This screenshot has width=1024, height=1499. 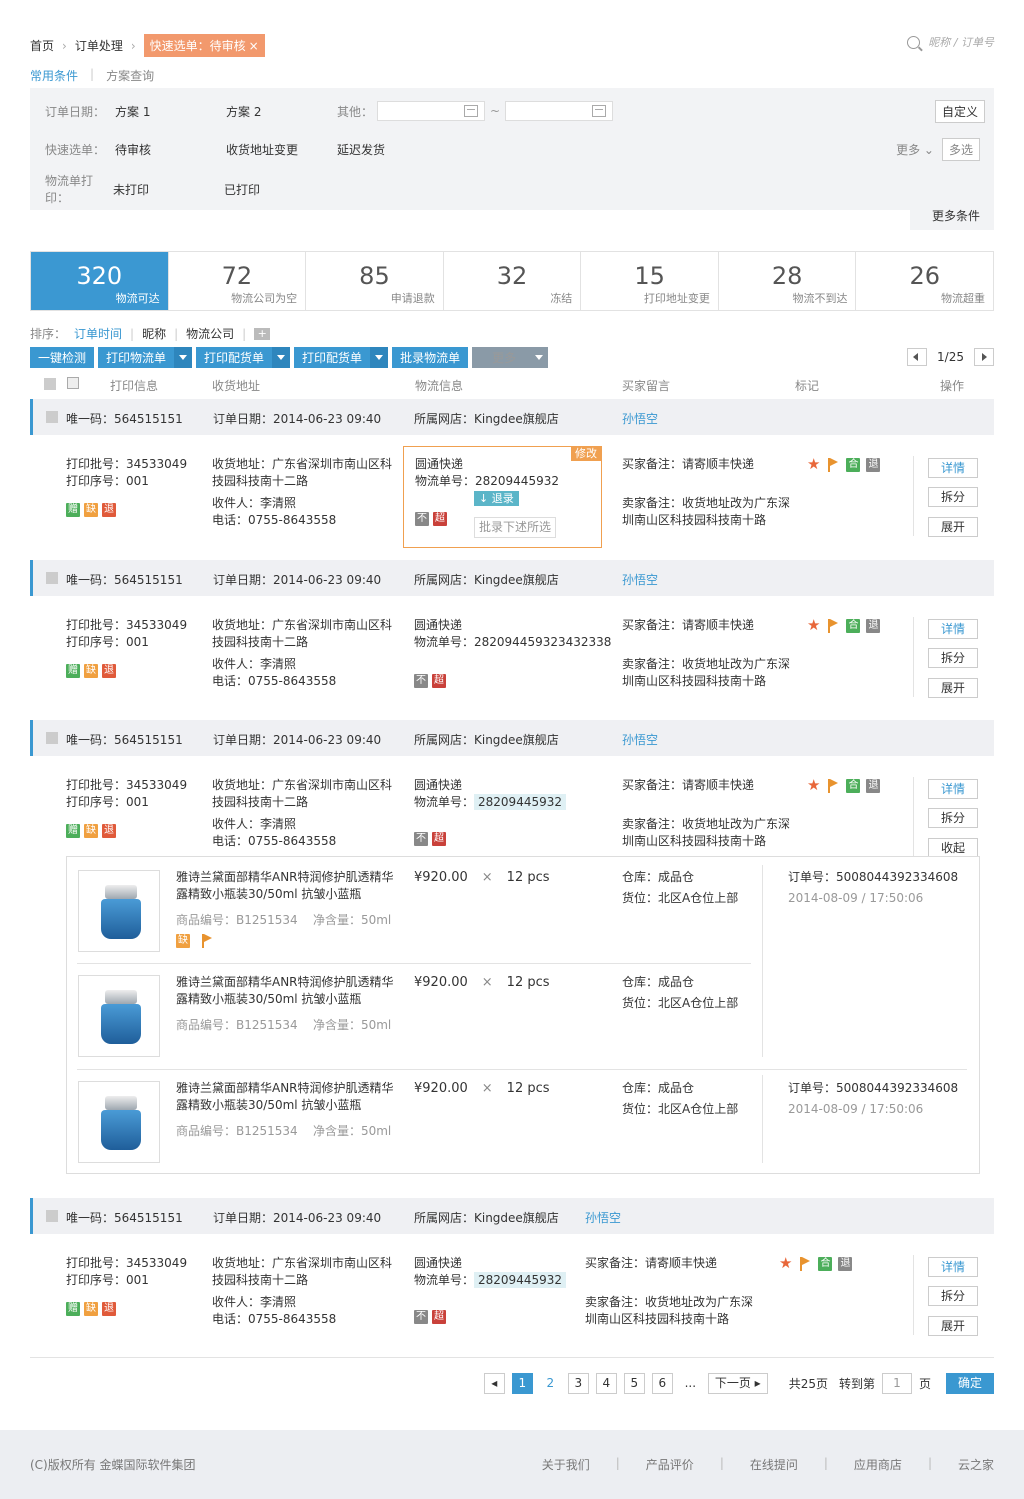 What do you see at coordinates (168, 189) in the screenshot?
I see `filter-option: 未打印` at bounding box center [168, 189].